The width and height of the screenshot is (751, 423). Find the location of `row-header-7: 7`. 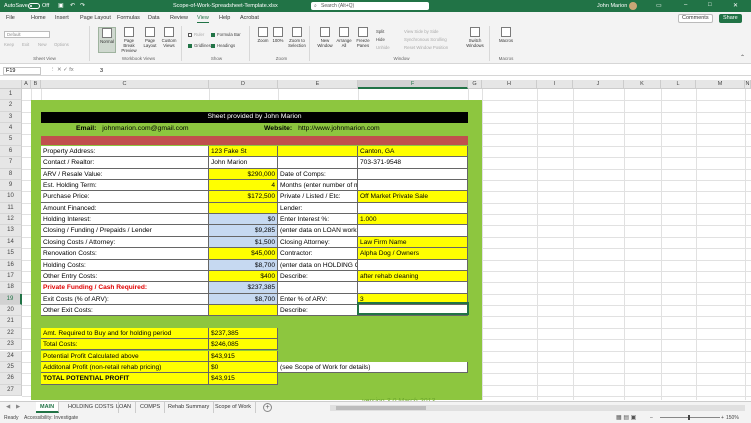

row-header-7: 7 is located at coordinates (11, 163).